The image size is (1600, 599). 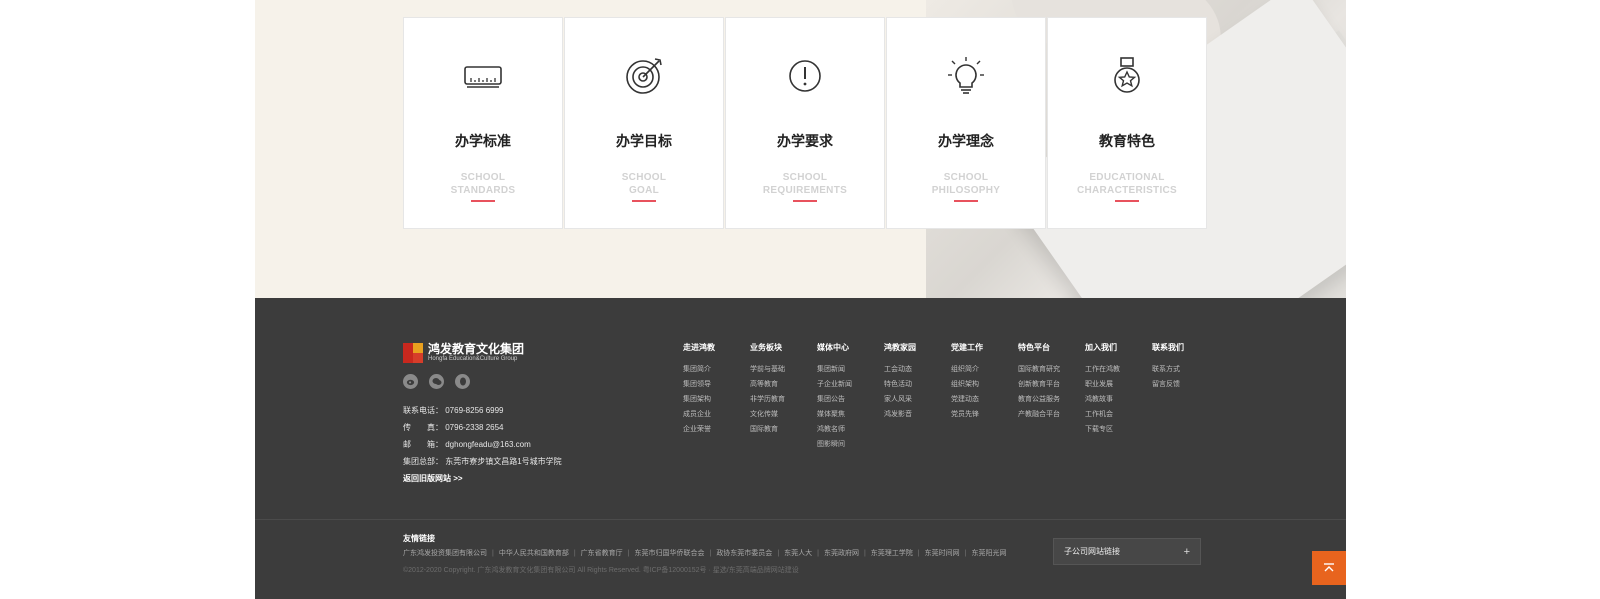 I want to click on footer-nav-link: 工作在鸿教, so click(x=1118, y=372).